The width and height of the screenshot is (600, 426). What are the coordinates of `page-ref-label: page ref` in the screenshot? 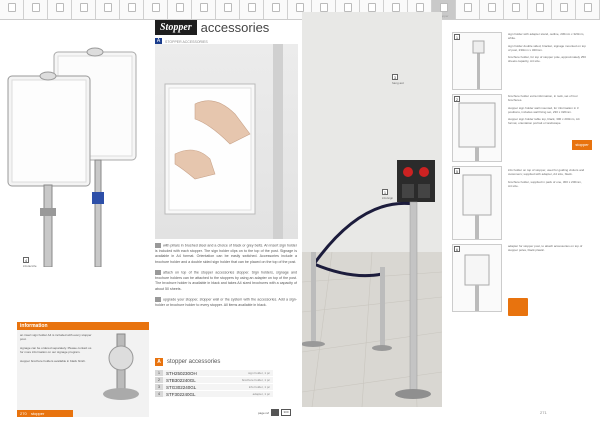 It's located at (264, 412).